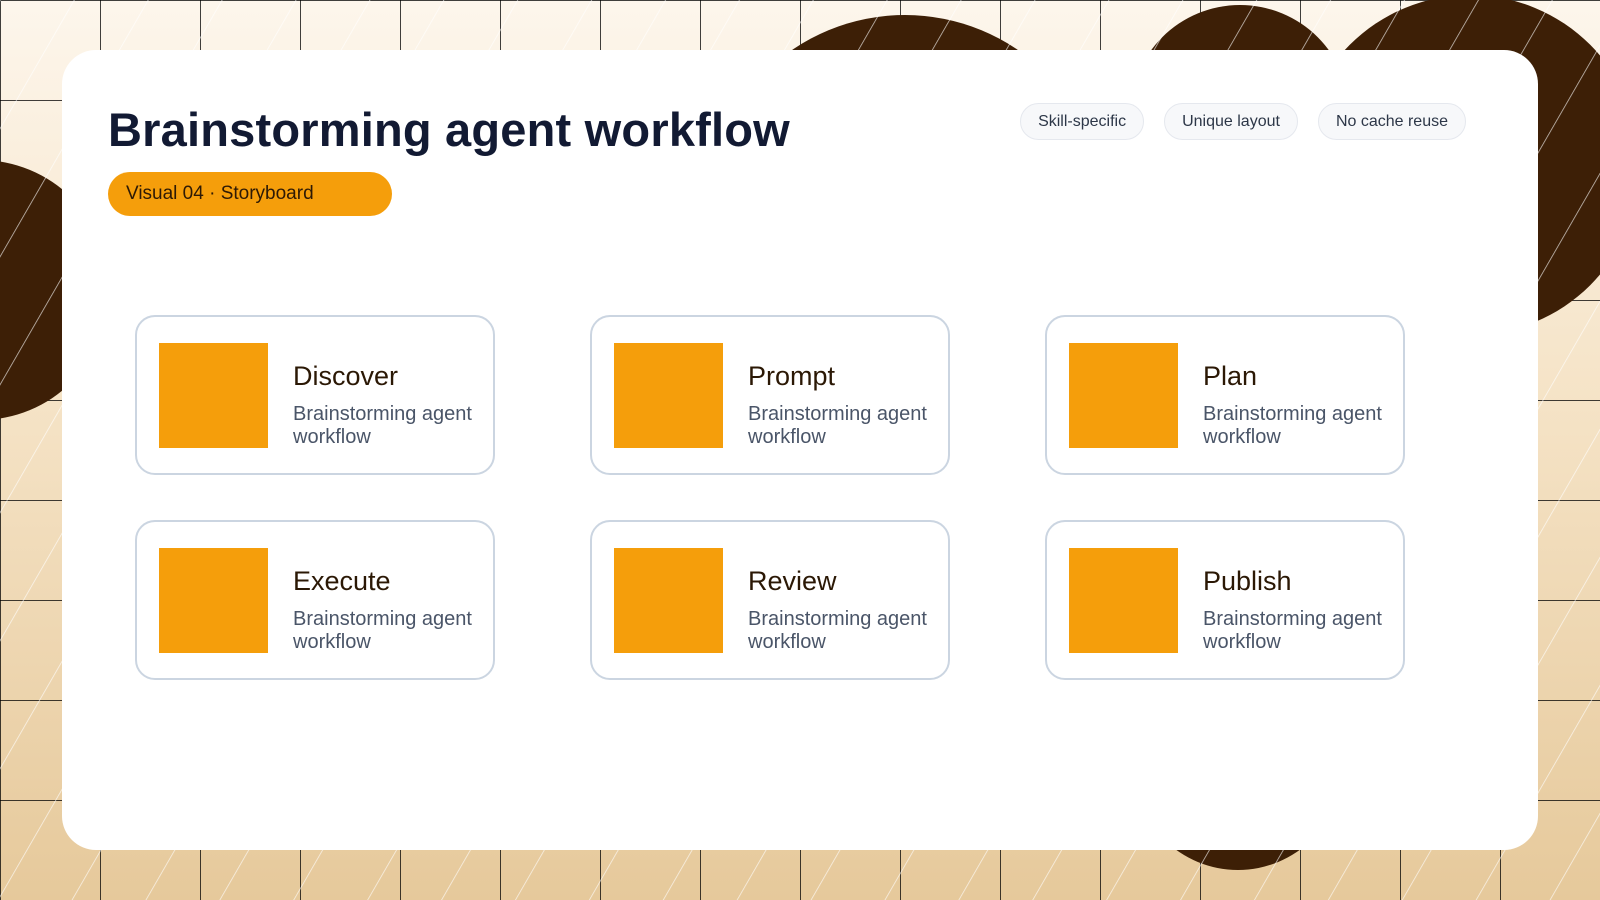 The height and width of the screenshot is (900, 1600). Describe the element at coordinates (1231, 121) in the screenshot. I see `tag-unique-layout: Unique layout` at that location.